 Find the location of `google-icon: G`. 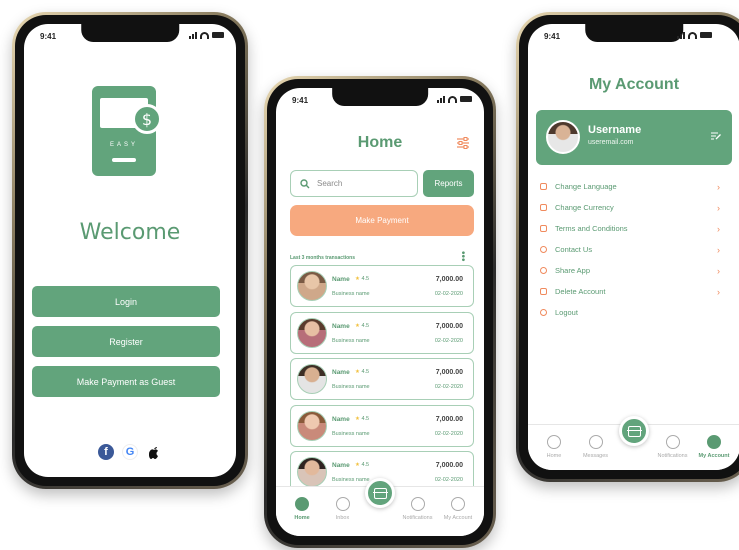

google-icon: G is located at coordinates (130, 452).